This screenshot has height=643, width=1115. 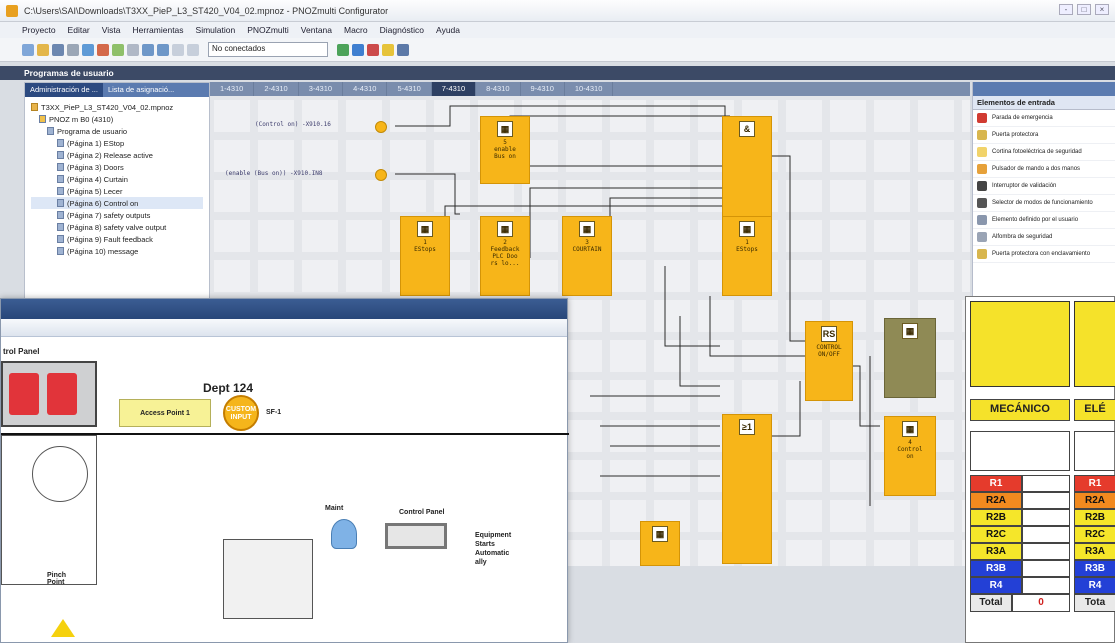 What do you see at coordinates (747, 489) in the screenshot?
I see `or-gate-block: ≥1` at bounding box center [747, 489].